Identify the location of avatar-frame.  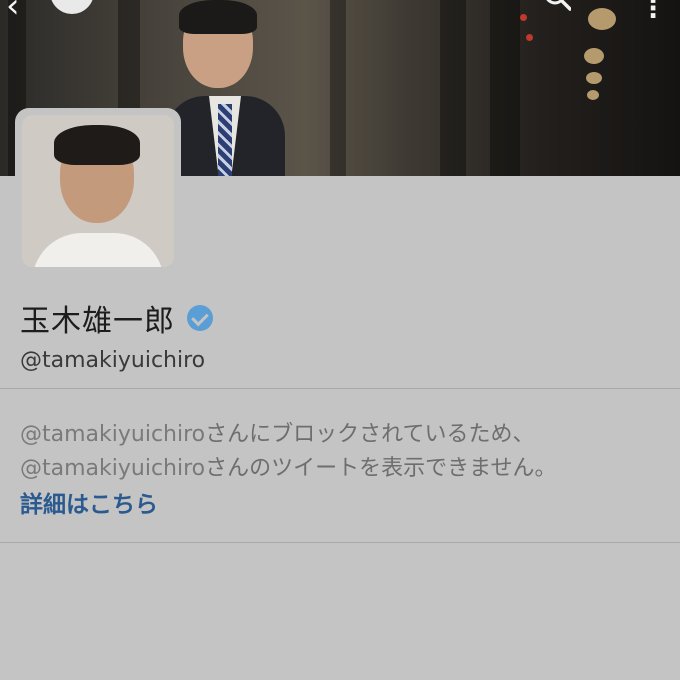
(98, 191).